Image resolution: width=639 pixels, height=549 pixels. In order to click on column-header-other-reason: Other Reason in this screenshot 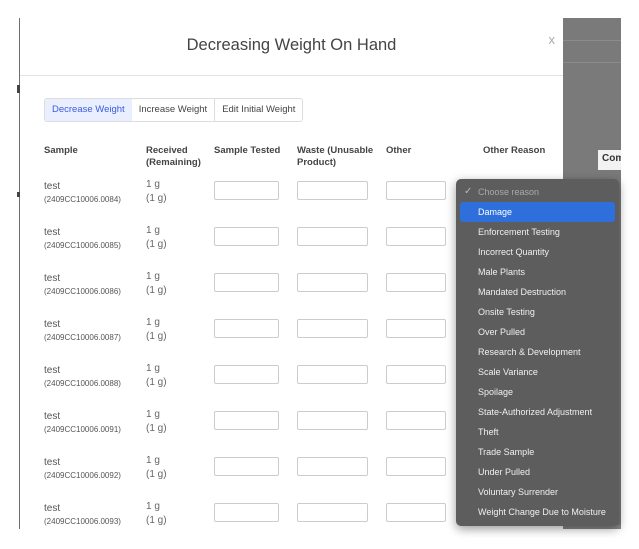, I will do `click(514, 150)`.